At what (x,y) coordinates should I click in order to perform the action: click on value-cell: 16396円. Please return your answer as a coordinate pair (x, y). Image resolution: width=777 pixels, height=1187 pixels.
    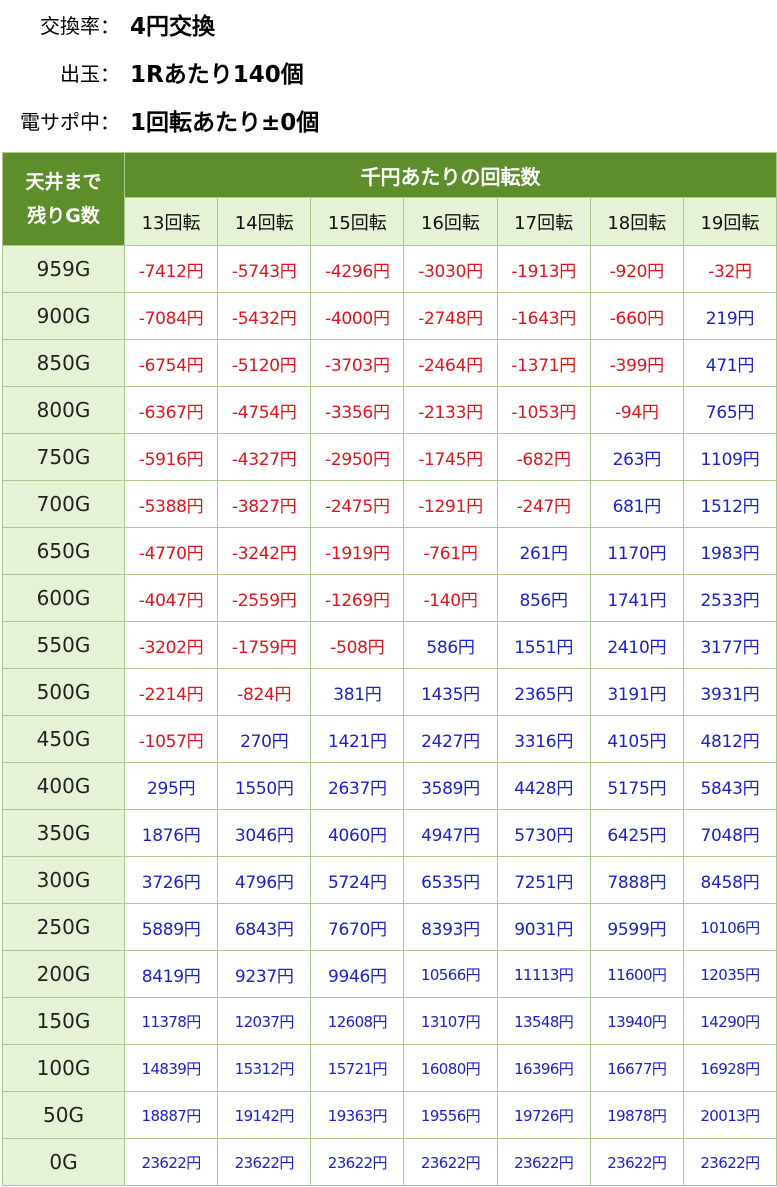
    Looking at the image, I should click on (543, 1068).